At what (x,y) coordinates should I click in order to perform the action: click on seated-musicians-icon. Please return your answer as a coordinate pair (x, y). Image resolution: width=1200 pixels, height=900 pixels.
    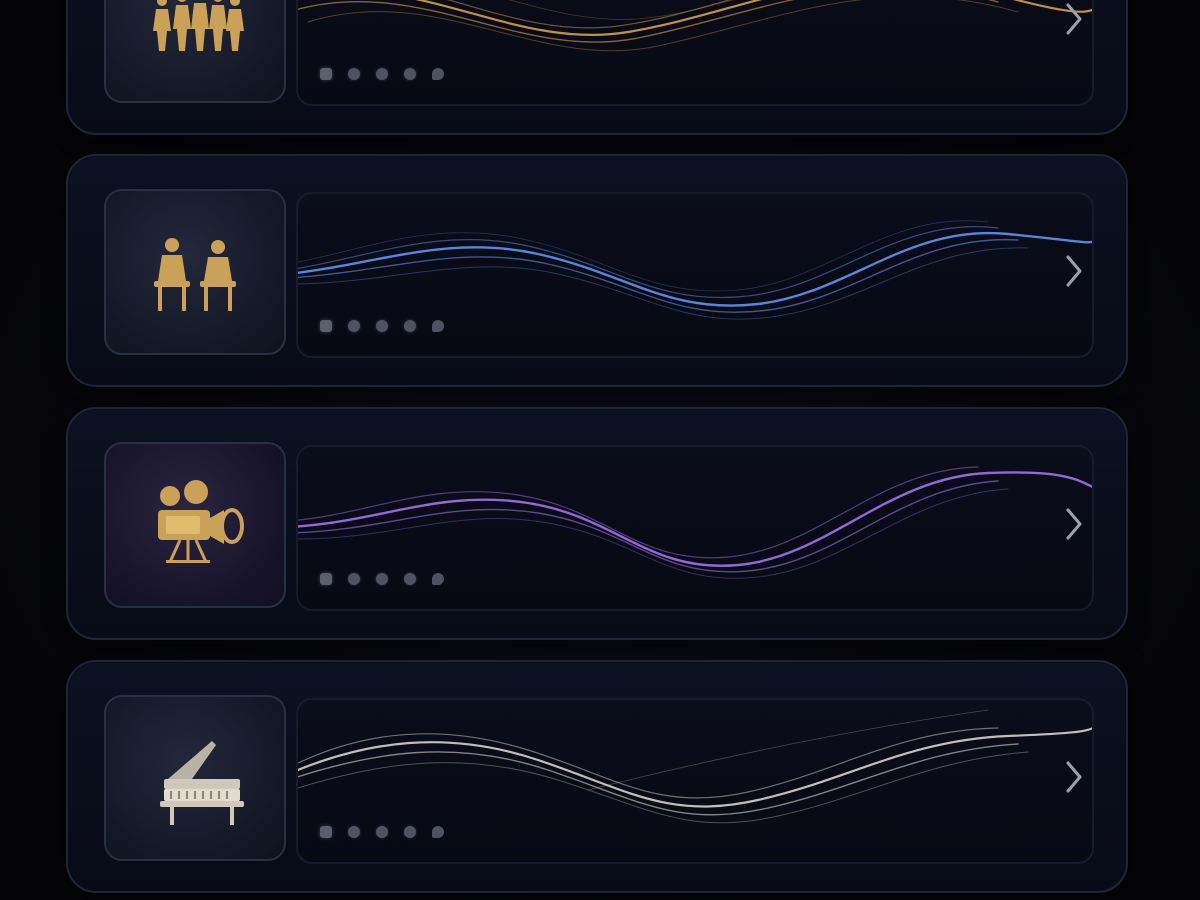
    Looking at the image, I should click on (195, 274).